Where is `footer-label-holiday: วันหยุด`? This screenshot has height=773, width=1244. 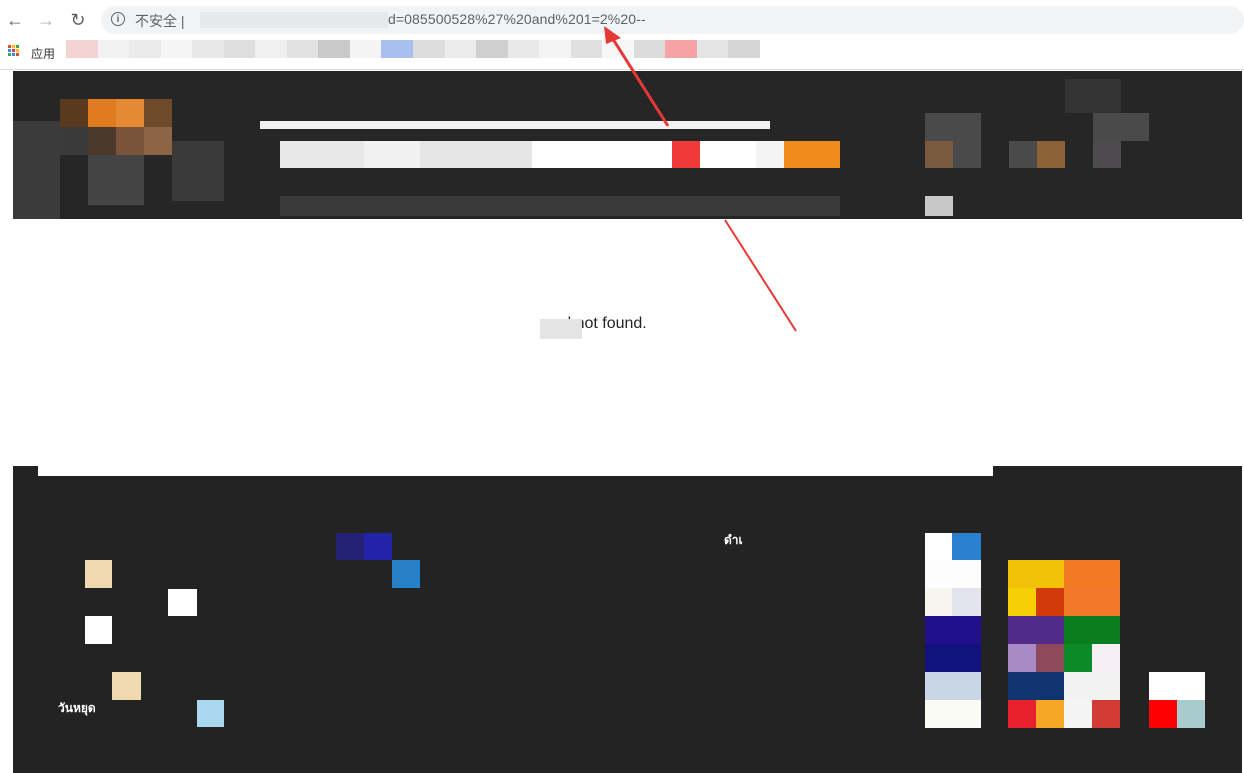 footer-label-holiday: วันหยุด is located at coordinates (77, 708).